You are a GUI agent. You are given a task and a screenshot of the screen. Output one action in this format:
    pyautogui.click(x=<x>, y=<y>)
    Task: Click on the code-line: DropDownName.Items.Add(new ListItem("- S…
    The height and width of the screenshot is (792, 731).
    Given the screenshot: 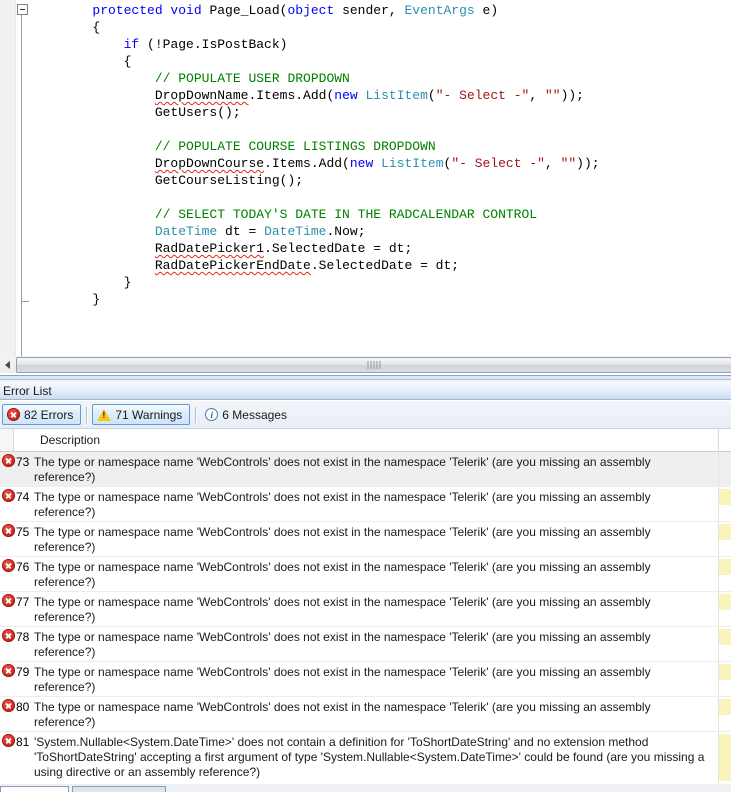 What is the action you would take?
    pyautogui.click(x=369, y=95)
    